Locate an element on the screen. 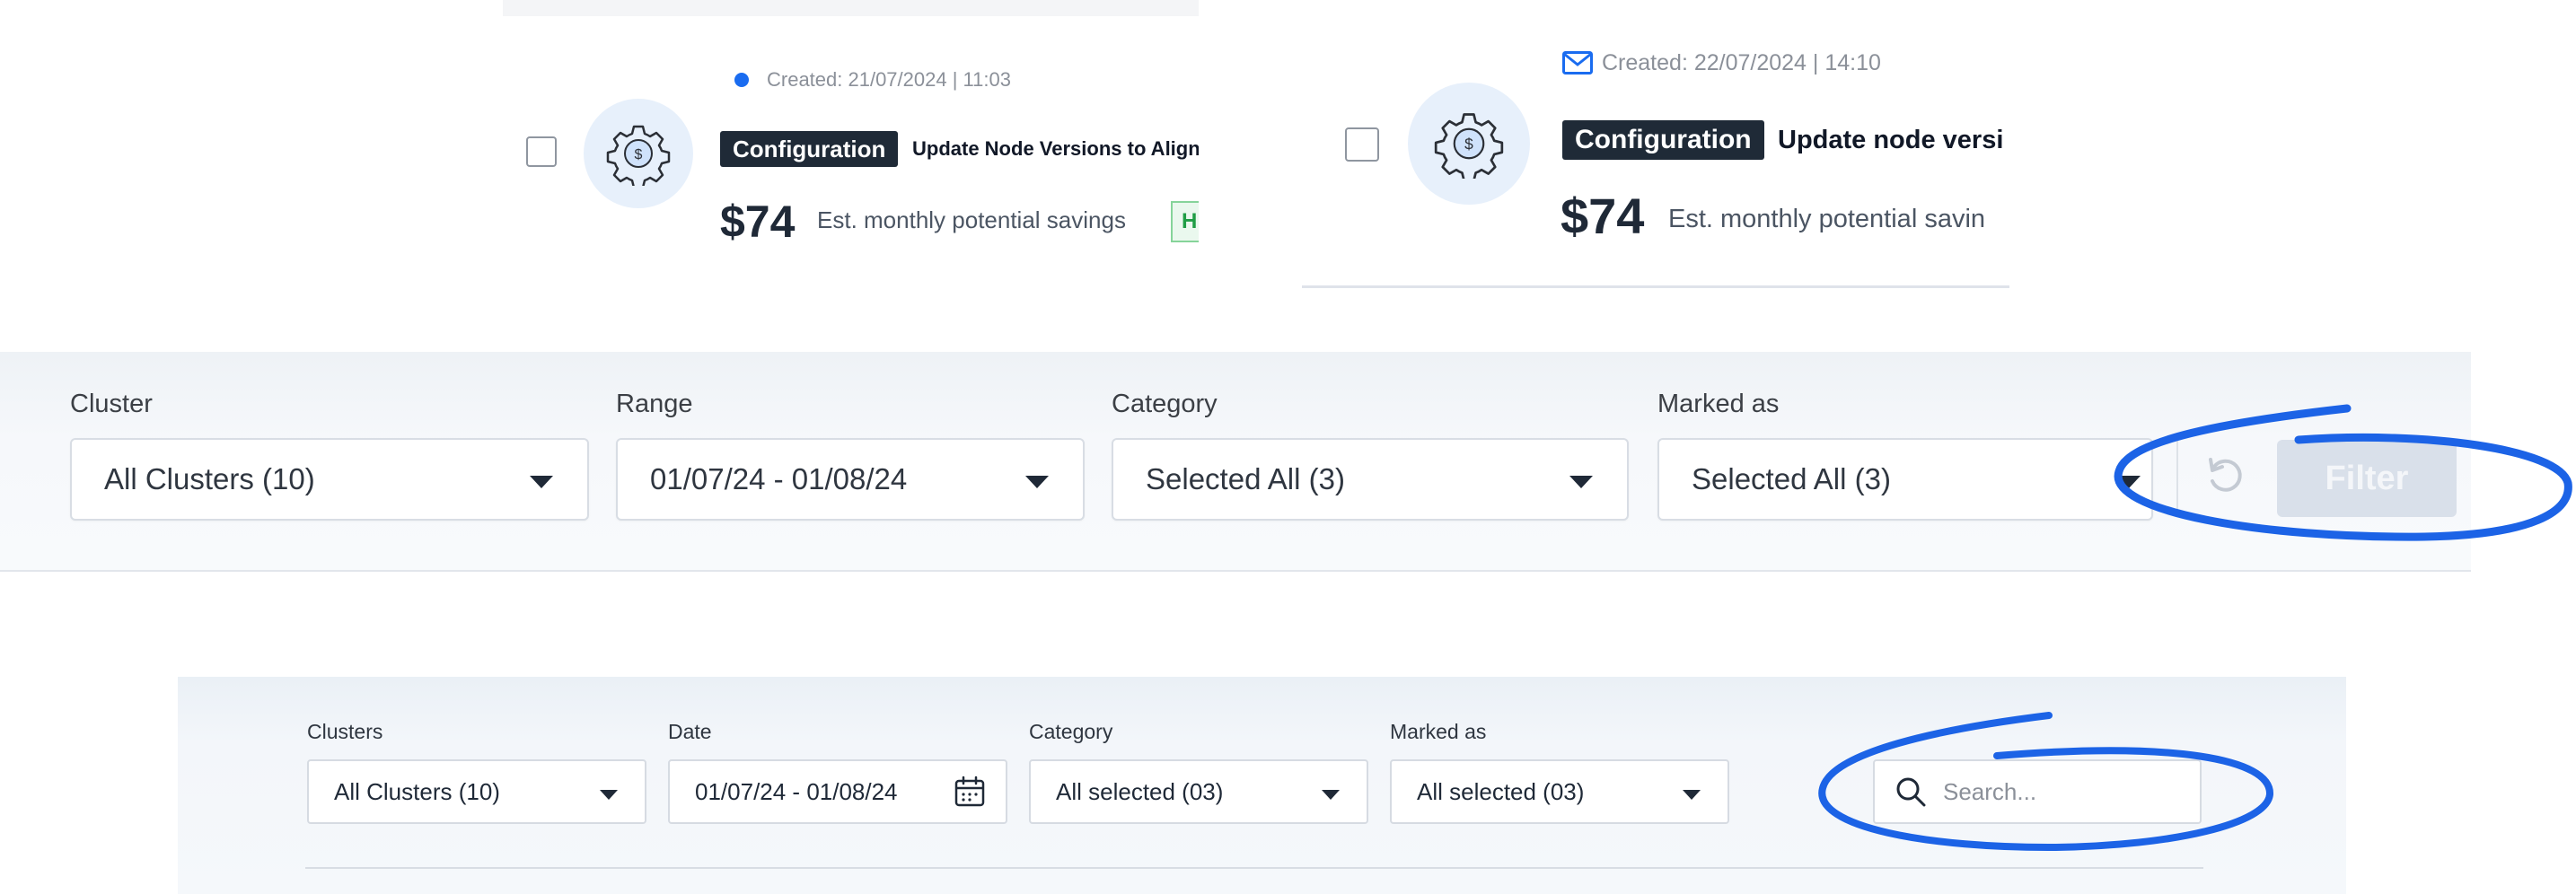 The height and width of the screenshot is (894, 2576). cluster-dropdown: All Clusters (10) is located at coordinates (329, 479).